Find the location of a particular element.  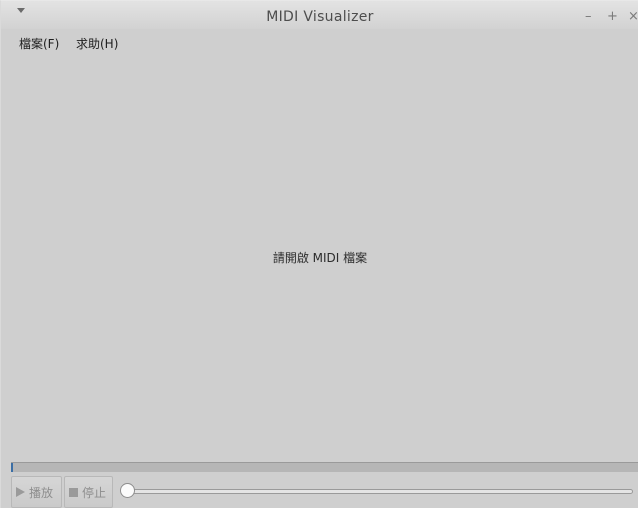

playback-progress-bar is located at coordinates (324, 467).